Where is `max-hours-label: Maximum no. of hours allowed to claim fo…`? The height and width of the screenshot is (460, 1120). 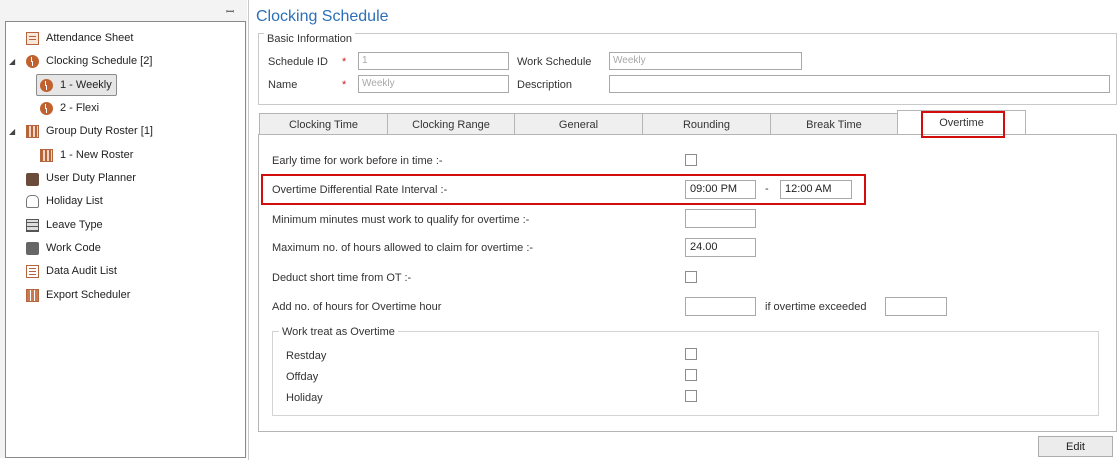
max-hours-label: Maximum no. of hours allowed to claim fo… is located at coordinates (403, 248).